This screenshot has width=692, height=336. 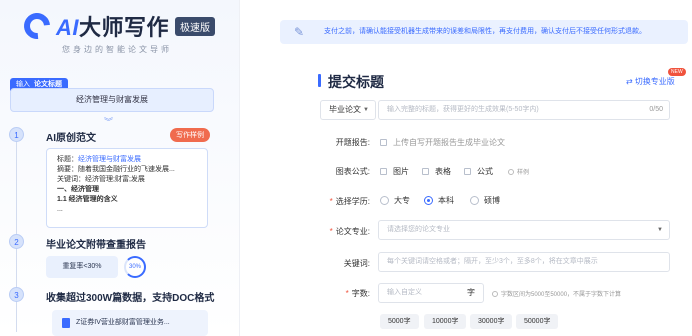 I want to click on logo-text: AI大师写作, so click(x=112, y=26).